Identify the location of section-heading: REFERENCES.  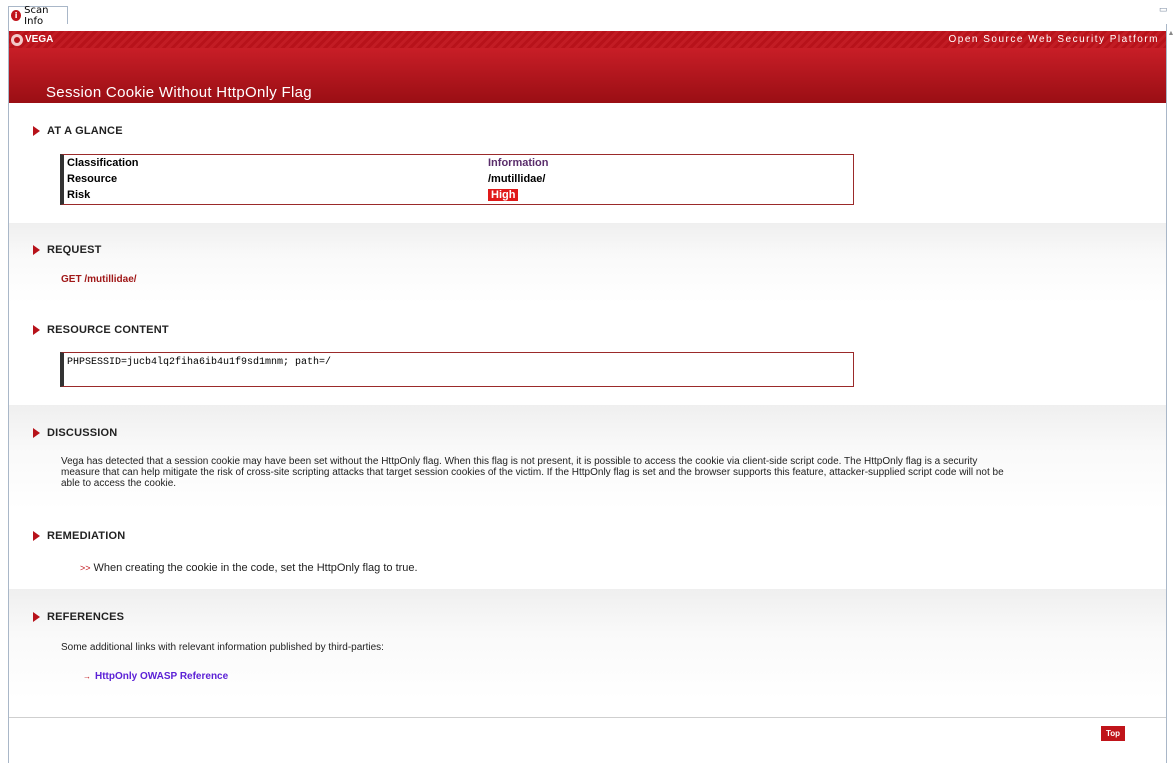
(78, 617).